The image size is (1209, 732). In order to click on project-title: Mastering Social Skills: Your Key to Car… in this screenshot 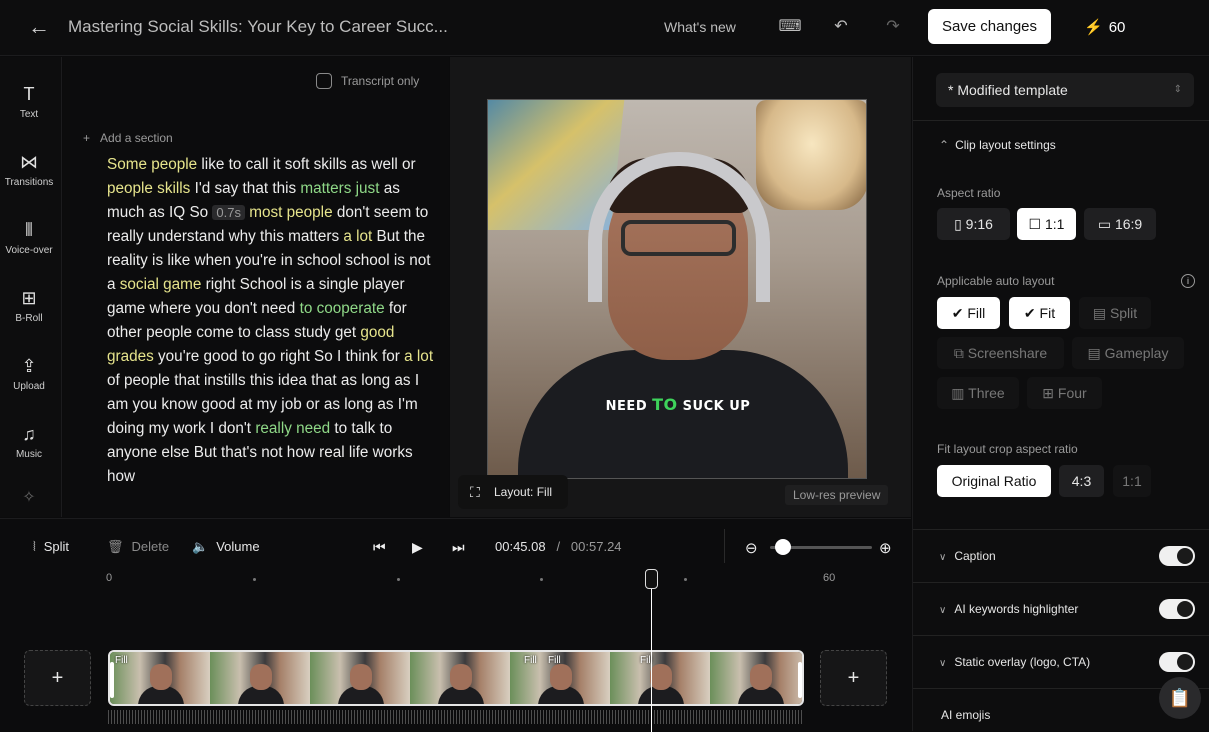, I will do `click(258, 27)`.